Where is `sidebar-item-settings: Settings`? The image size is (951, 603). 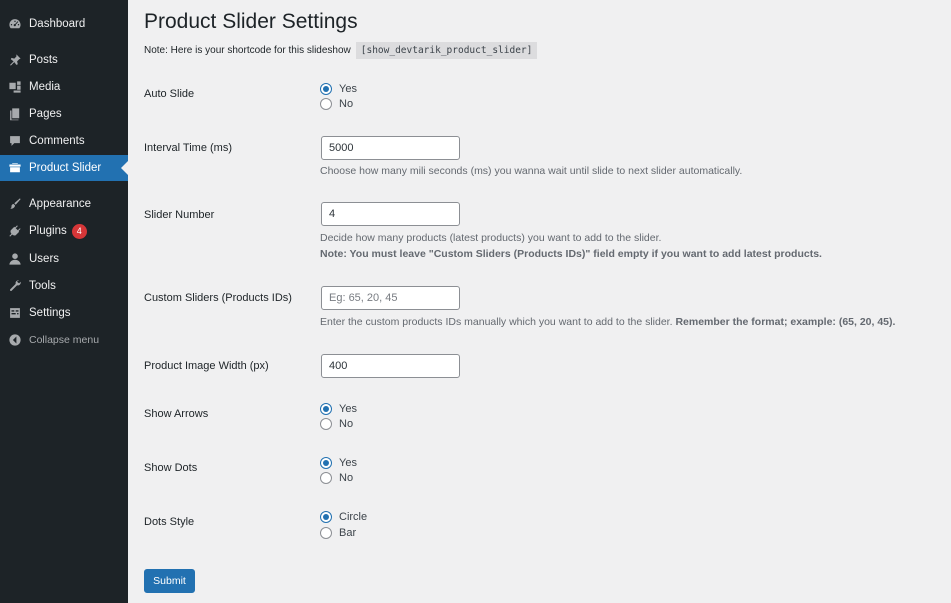 sidebar-item-settings: Settings is located at coordinates (64, 313).